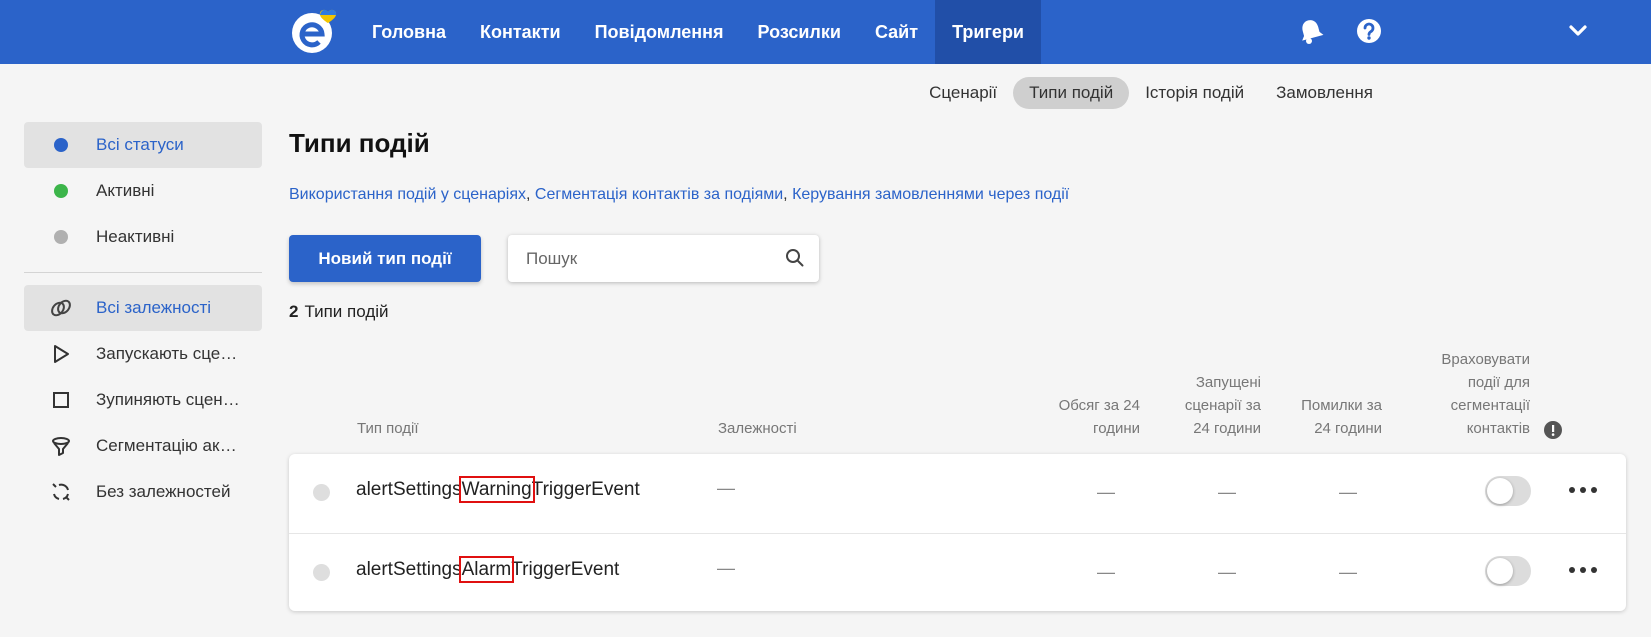 The image size is (1651, 637). Describe the element at coordinates (963, 93) in the screenshot. I see `tab-scenarios: Сценарії` at that location.